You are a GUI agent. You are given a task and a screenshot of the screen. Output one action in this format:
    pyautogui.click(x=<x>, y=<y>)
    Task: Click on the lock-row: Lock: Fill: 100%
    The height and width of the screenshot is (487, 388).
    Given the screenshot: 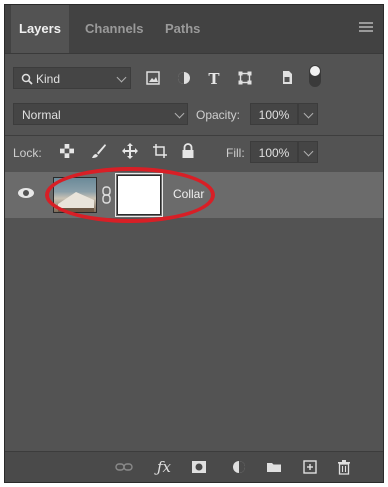 What is the action you would take?
    pyautogui.click(x=194, y=152)
    